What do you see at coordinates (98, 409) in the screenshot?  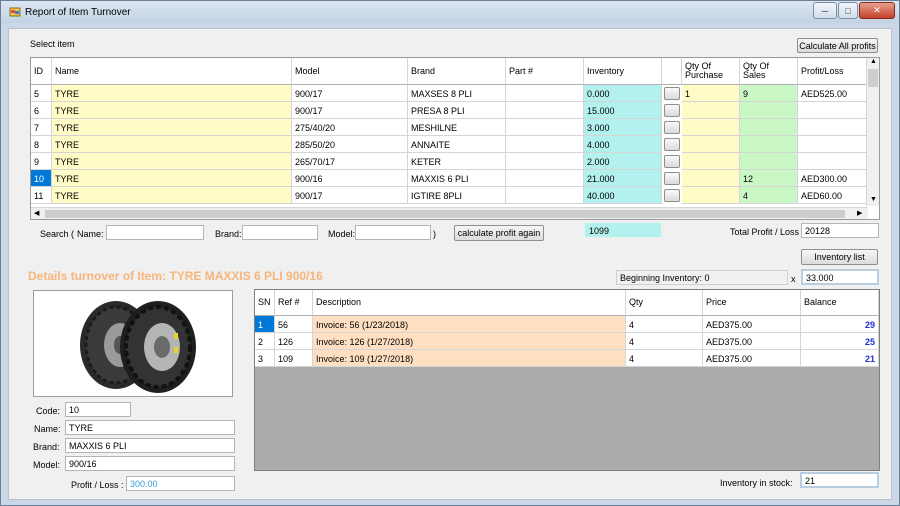 I see `code-field: 10` at bounding box center [98, 409].